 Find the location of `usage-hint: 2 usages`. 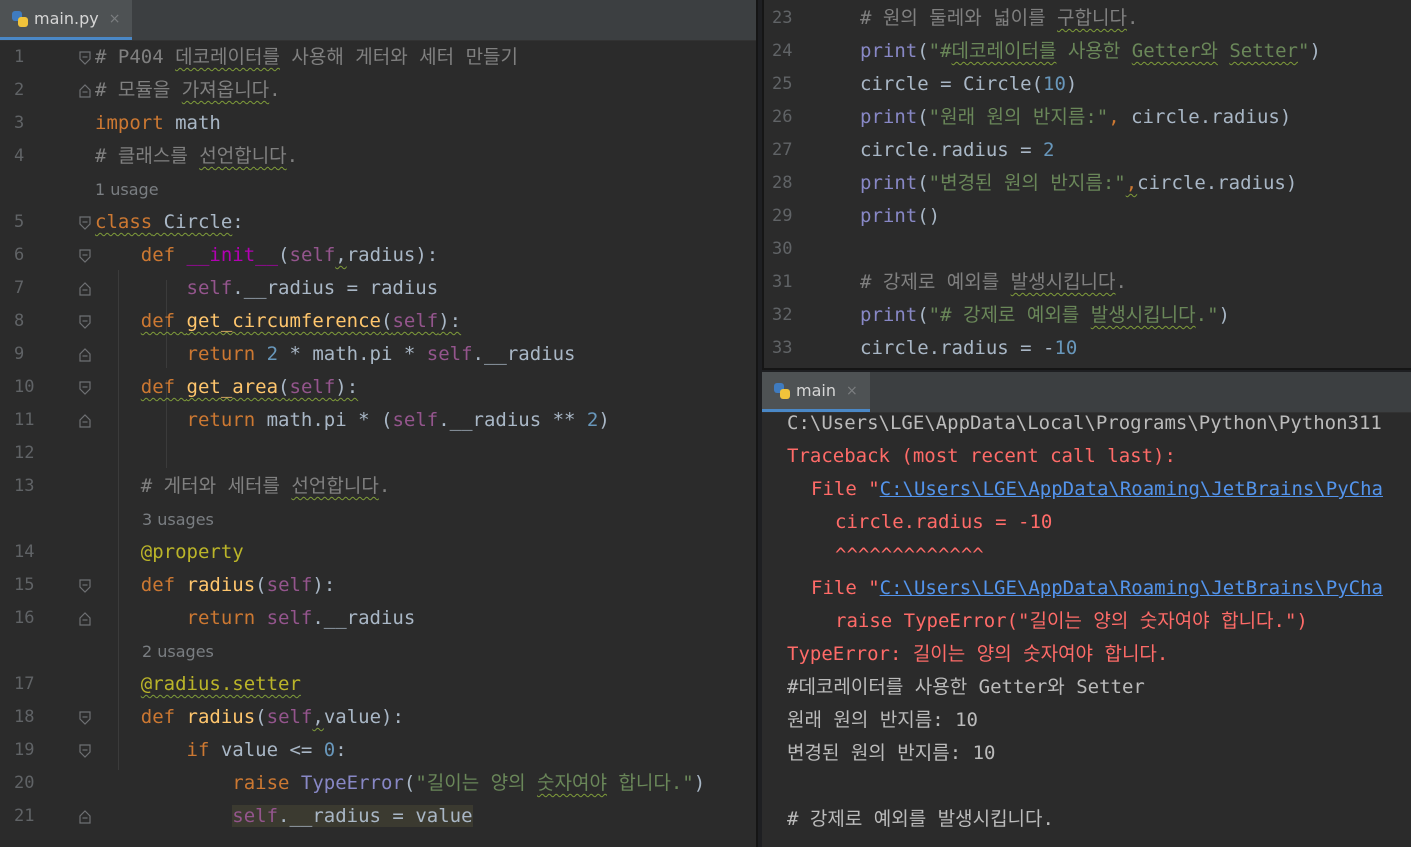

usage-hint: 2 usages is located at coordinates (178, 651).